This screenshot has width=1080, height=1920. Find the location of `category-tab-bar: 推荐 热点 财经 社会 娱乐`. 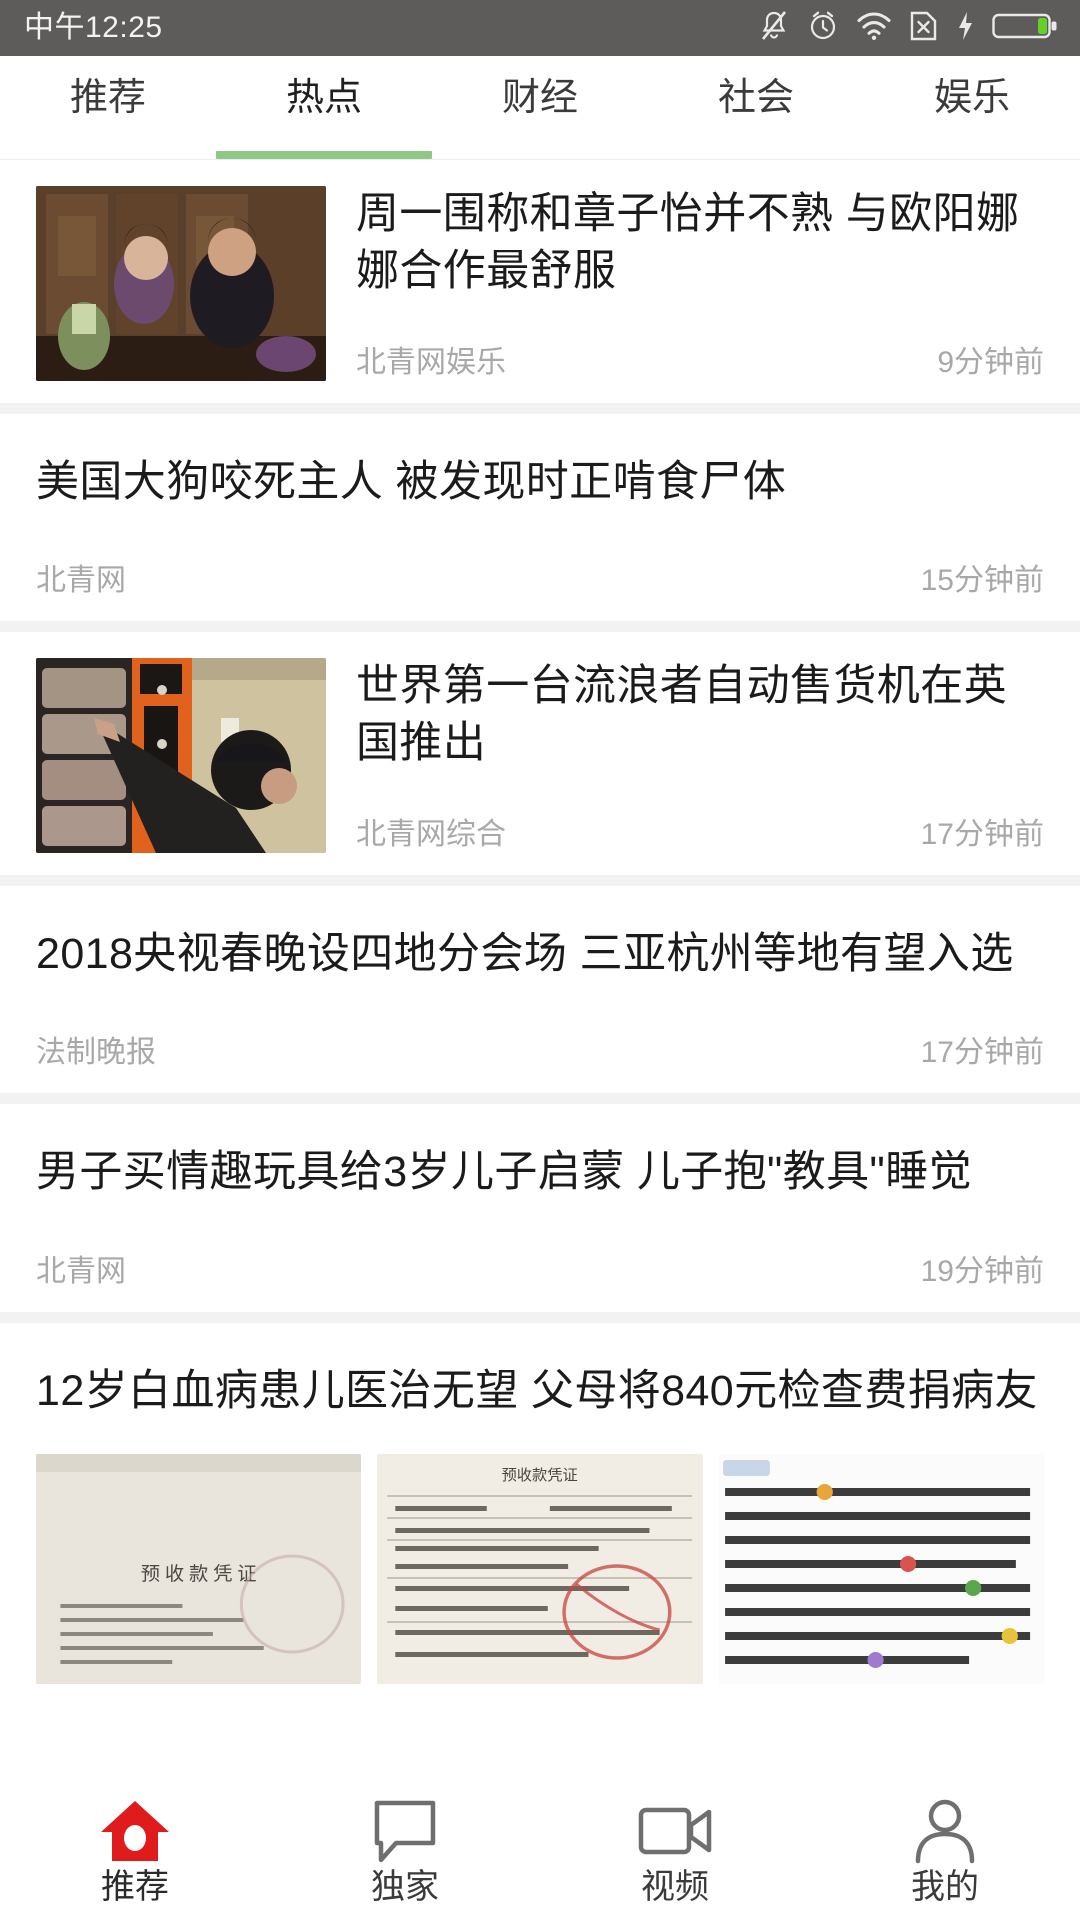

category-tab-bar: 推荐 热点 财经 社会 娱乐 is located at coordinates (540, 108).